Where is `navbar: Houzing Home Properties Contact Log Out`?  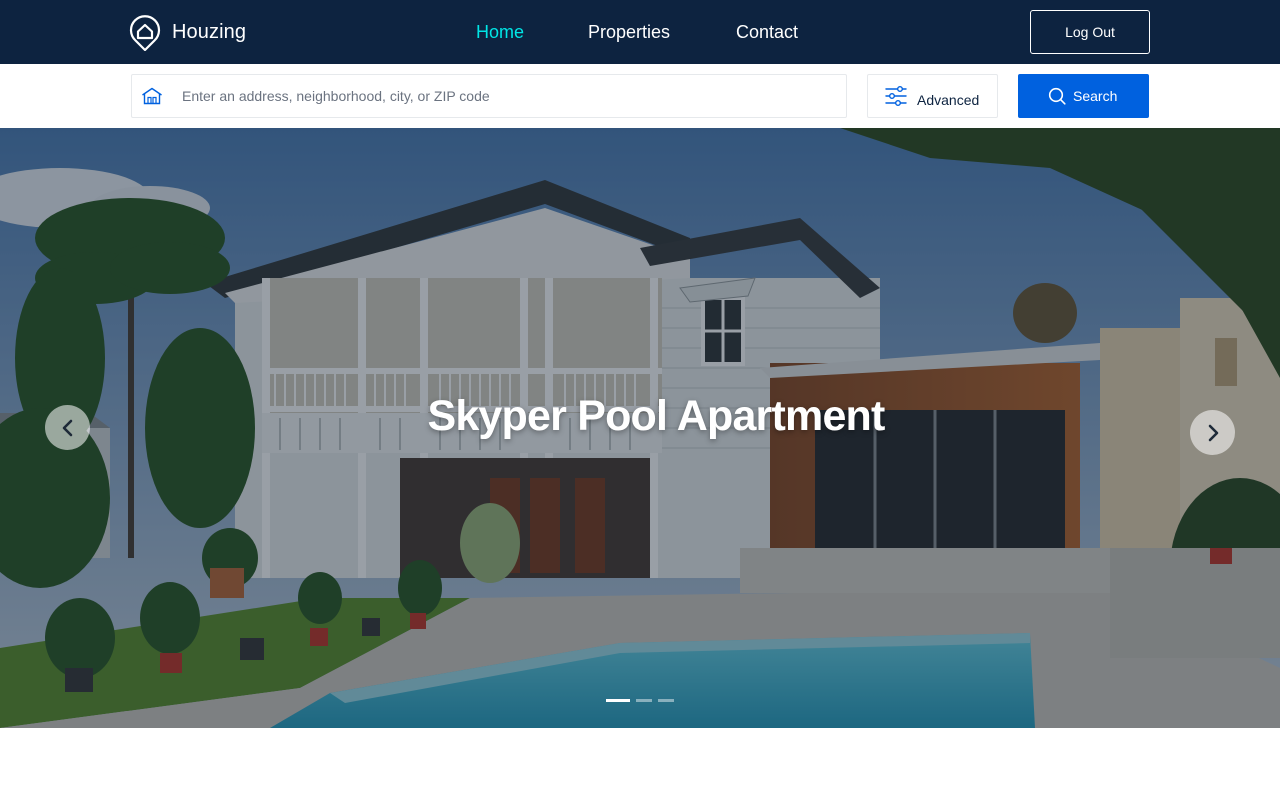
navbar: Houzing Home Properties Contact Log Out is located at coordinates (640, 32).